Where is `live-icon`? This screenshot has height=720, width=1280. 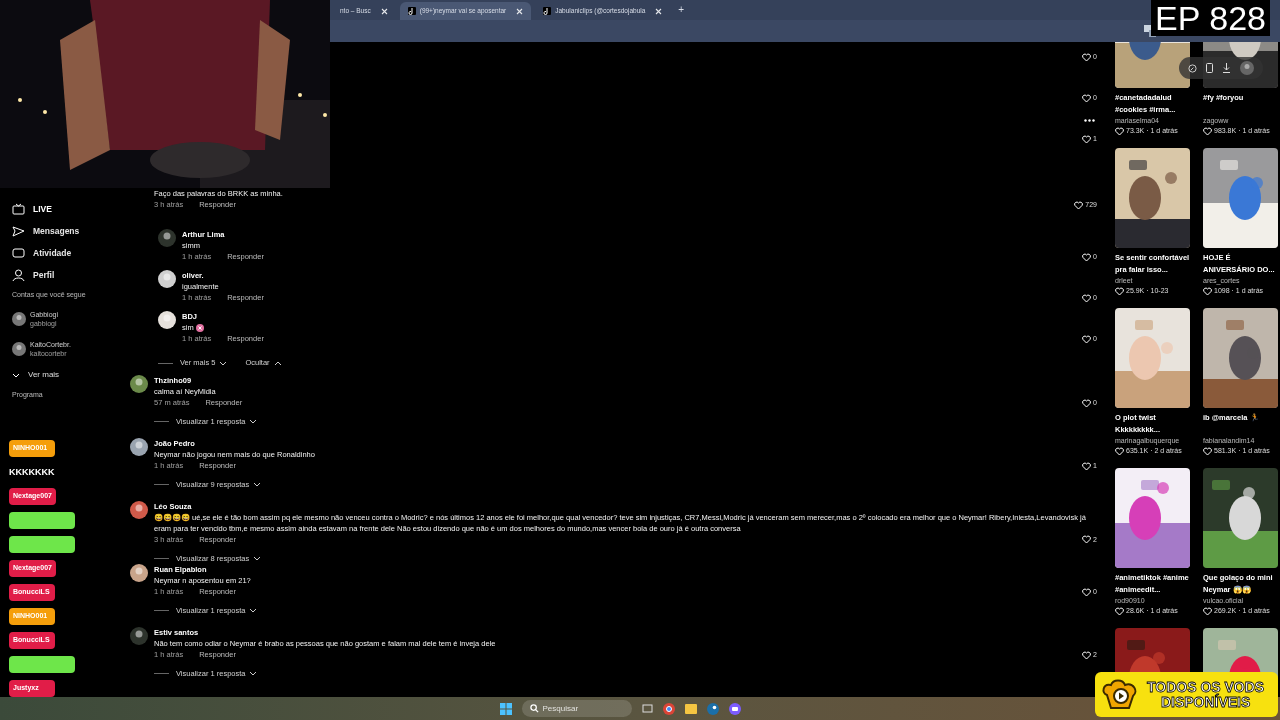
live-icon is located at coordinates (18, 209).